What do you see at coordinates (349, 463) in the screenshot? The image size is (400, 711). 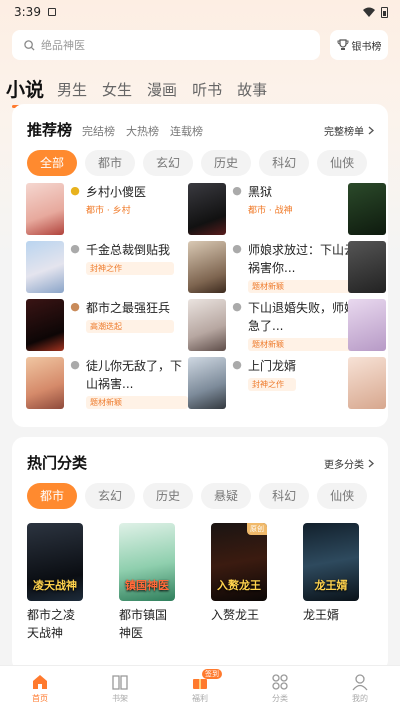 I see `more-categories-link: 更多分类` at bounding box center [349, 463].